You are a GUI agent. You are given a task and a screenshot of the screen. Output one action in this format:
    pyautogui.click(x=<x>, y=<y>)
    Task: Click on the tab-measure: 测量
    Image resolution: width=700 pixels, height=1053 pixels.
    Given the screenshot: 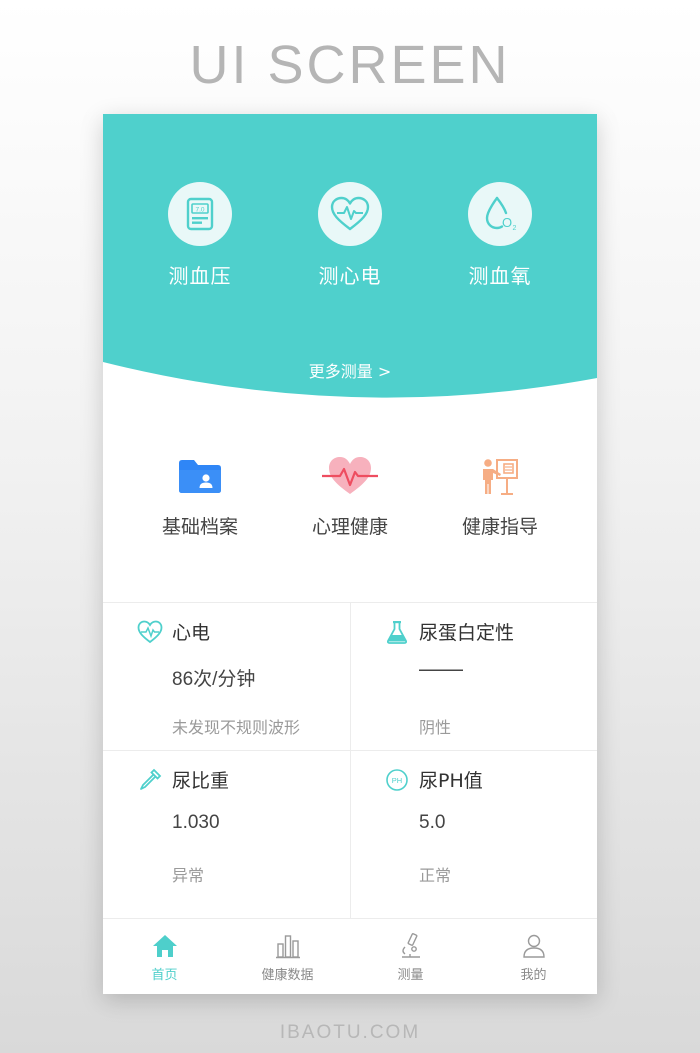 What is the action you would take?
    pyautogui.click(x=410, y=957)
    